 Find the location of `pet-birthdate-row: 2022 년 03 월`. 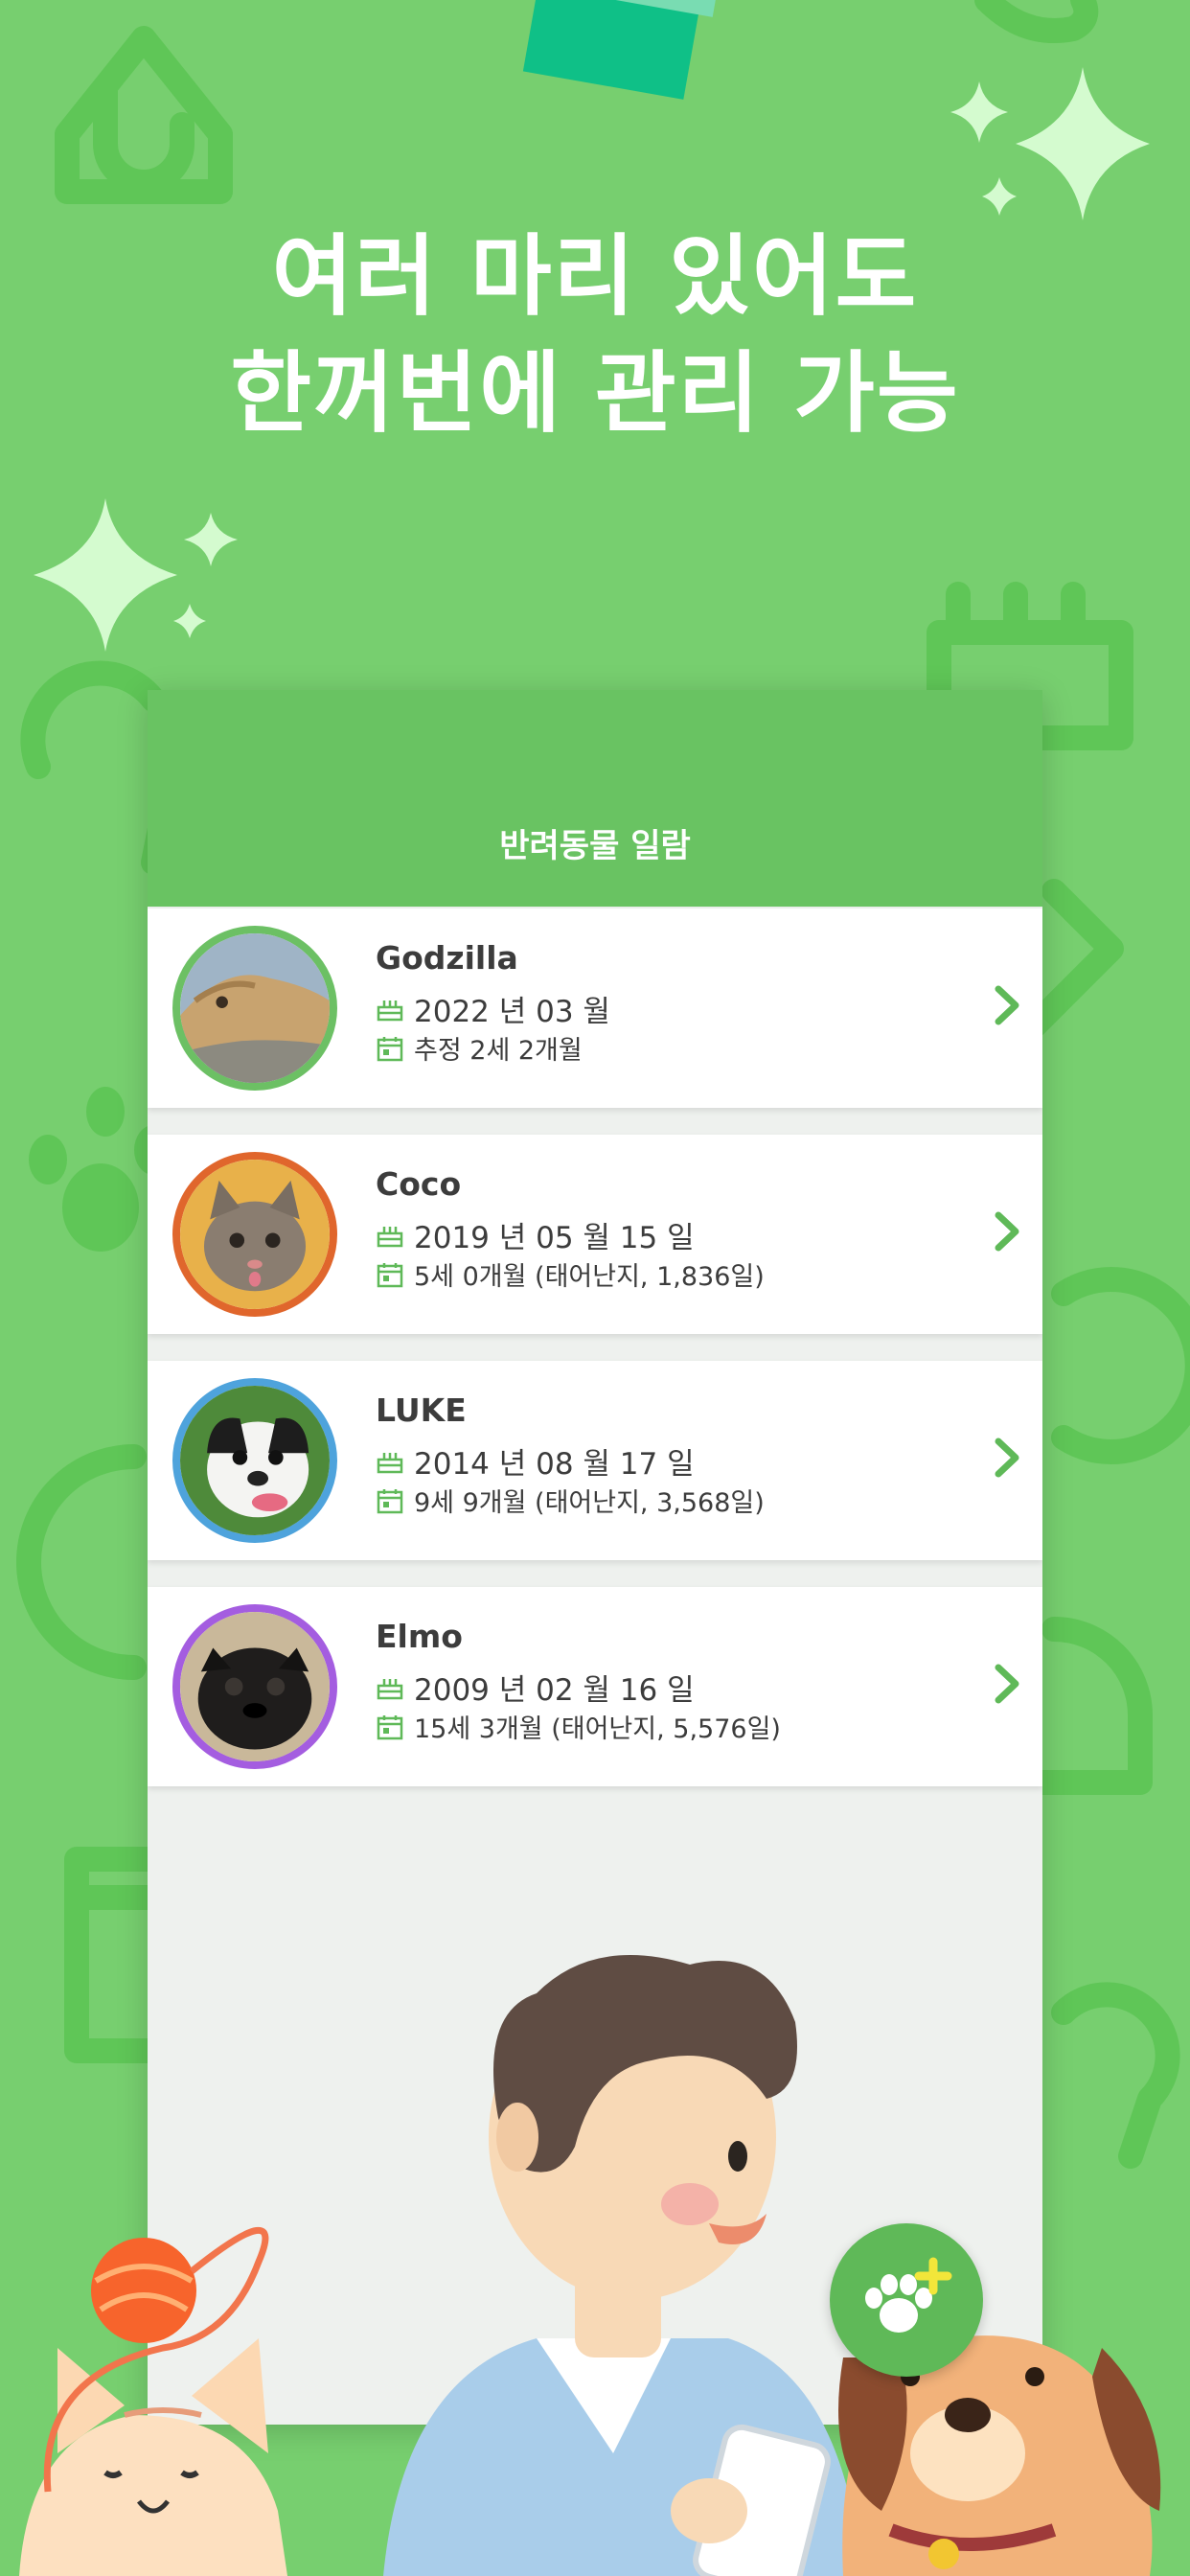

pet-birthdate-row: 2022 년 03 월 is located at coordinates (493, 1008).